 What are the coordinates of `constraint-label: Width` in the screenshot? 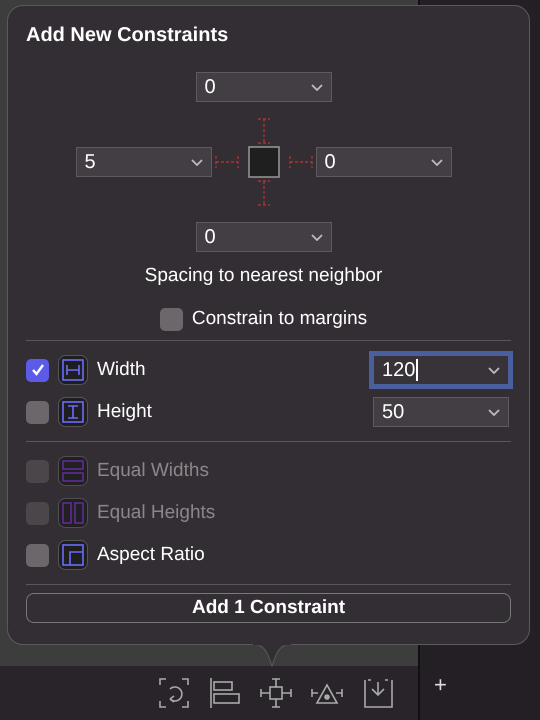 It's located at (121, 370).